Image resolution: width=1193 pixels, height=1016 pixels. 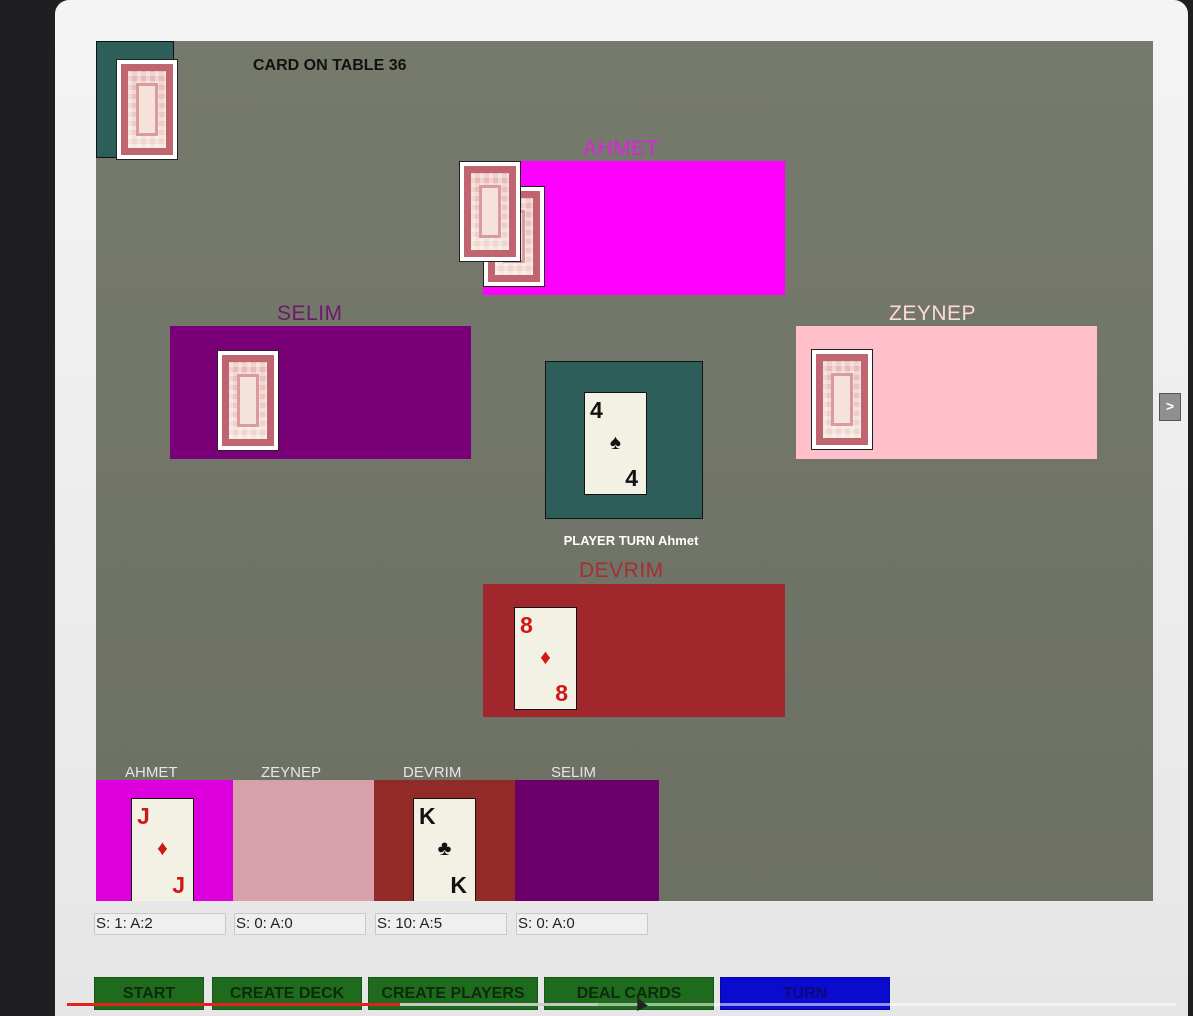 I want to click on score-pile-selim, so click(x=587, y=840).